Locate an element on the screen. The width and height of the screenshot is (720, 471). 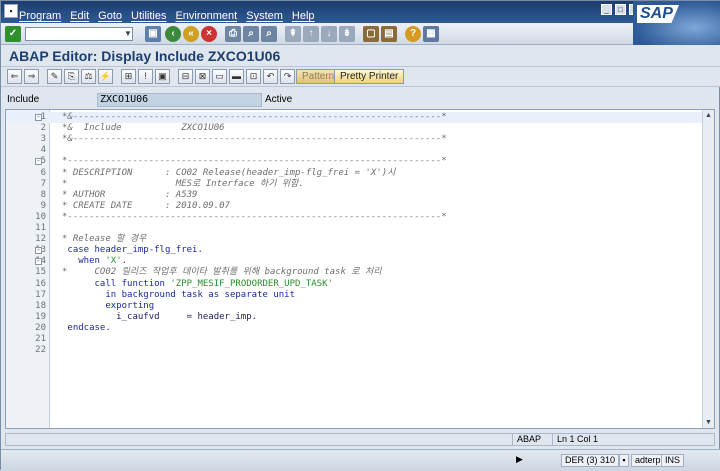
scroll-up-icon: ▲ is located at coordinates (708, 115).